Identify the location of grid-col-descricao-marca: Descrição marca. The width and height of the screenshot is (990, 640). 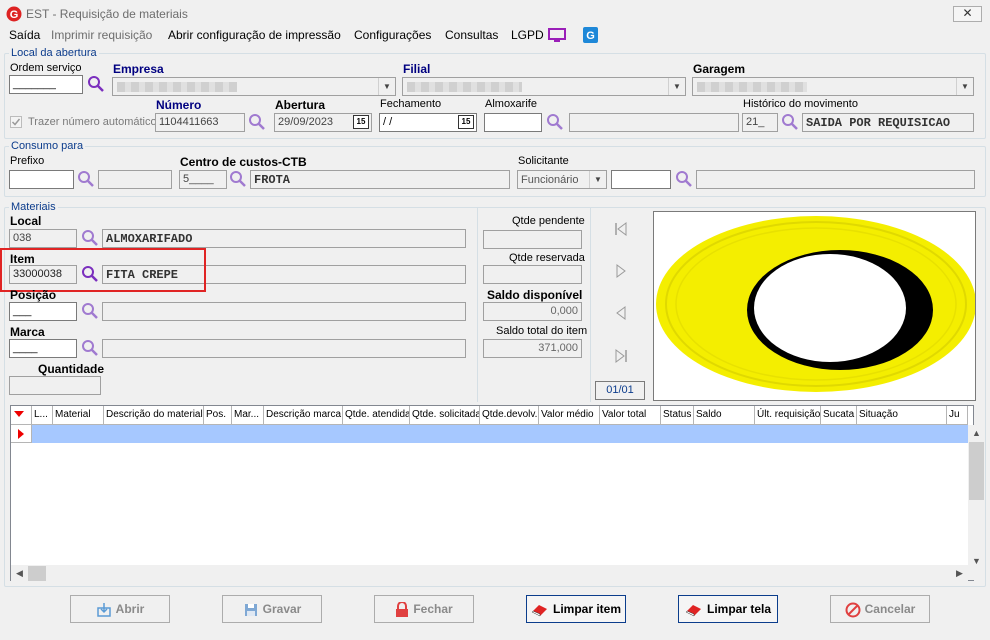
(303, 415).